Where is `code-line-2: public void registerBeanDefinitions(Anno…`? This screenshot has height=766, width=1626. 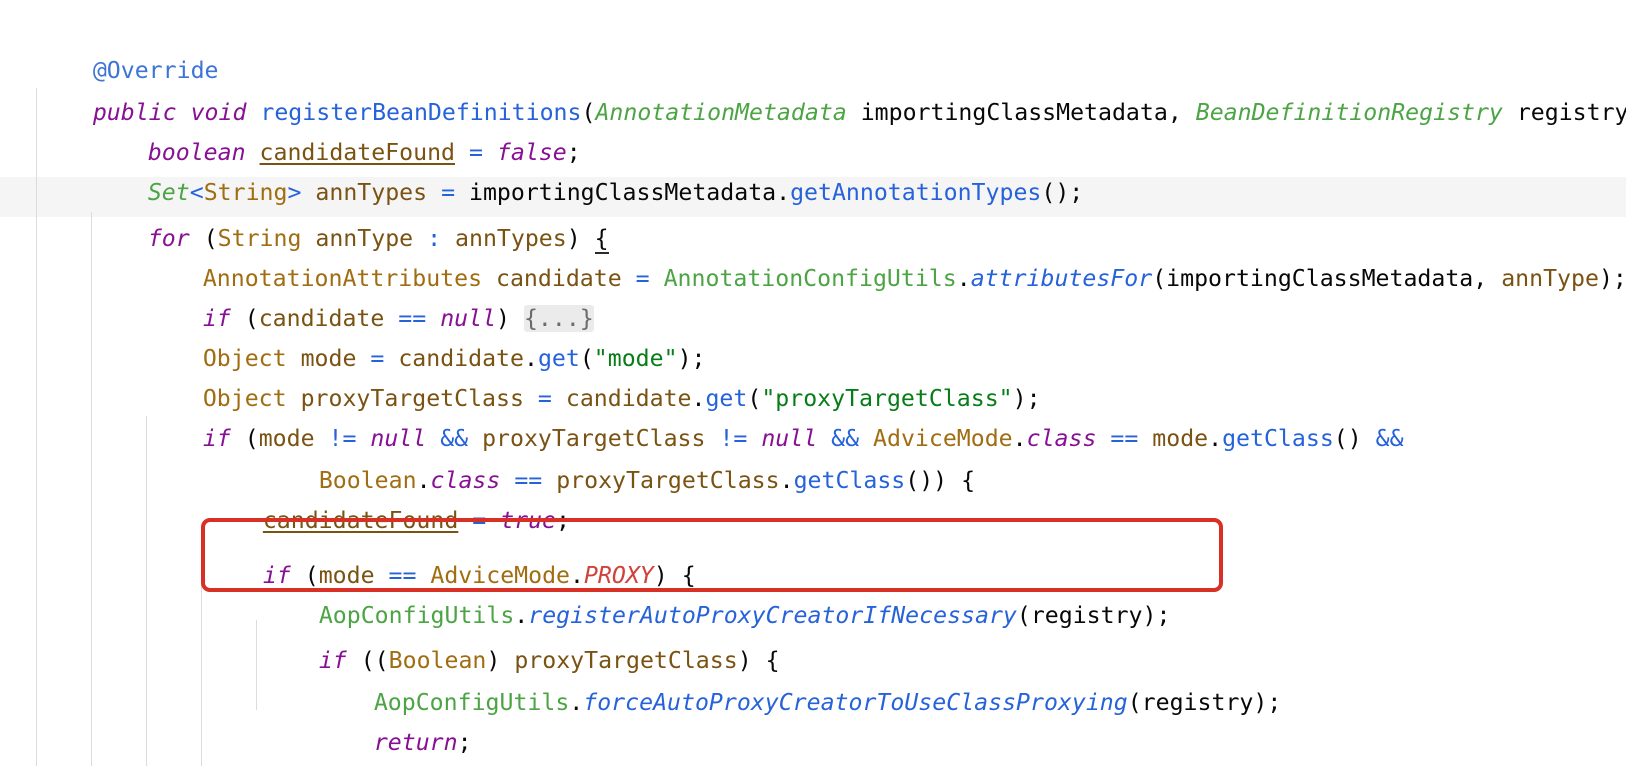
code-line-2: public void registerBeanDefinitions(Anno… is located at coordinates (831, 88).